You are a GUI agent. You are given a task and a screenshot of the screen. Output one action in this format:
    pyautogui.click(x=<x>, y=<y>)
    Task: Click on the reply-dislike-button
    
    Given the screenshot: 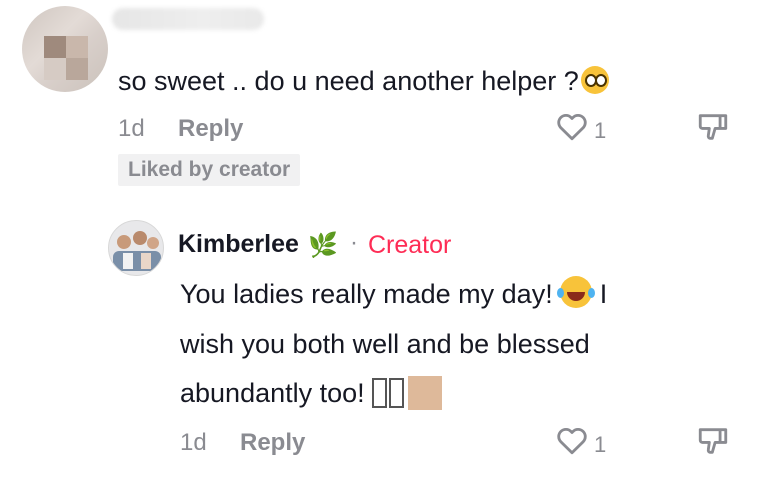 What is the action you would take?
    pyautogui.click(x=713, y=441)
    